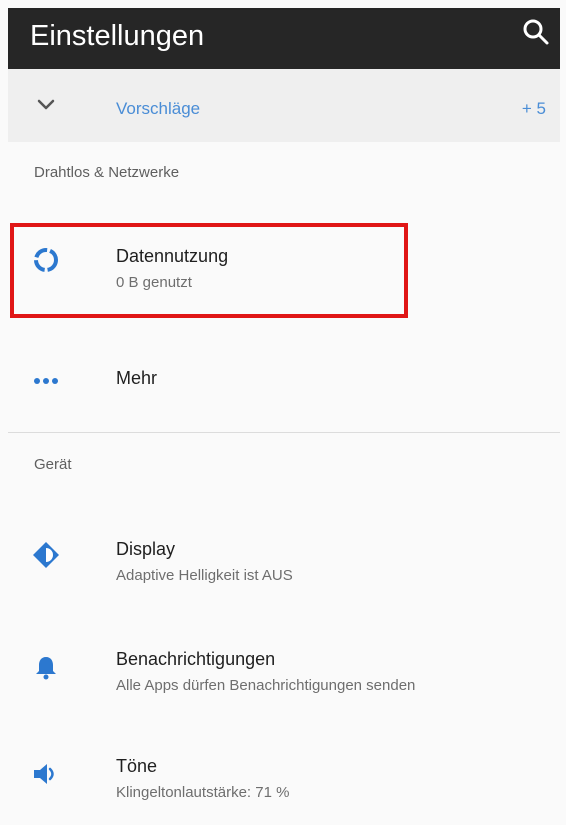 Image resolution: width=566 pixels, height=825 pixels. Describe the element at coordinates (46, 105) in the screenshot. I see `chevron-down-icon` at that location.